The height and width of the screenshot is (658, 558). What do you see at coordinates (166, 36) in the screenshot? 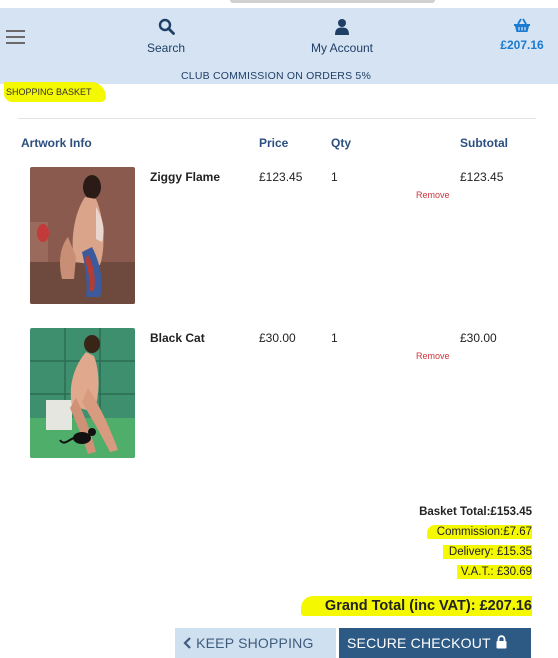
I see `search-button: Search` at bounding box center [166, 36].